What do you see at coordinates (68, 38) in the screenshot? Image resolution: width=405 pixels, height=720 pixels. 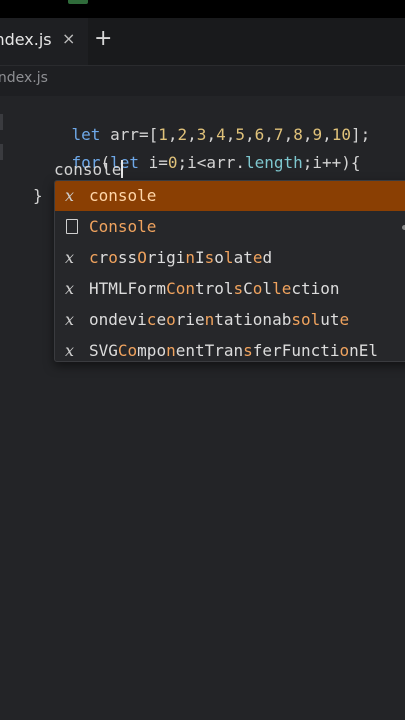 I see `close-icon: ×` at bounding box center [68, 38].